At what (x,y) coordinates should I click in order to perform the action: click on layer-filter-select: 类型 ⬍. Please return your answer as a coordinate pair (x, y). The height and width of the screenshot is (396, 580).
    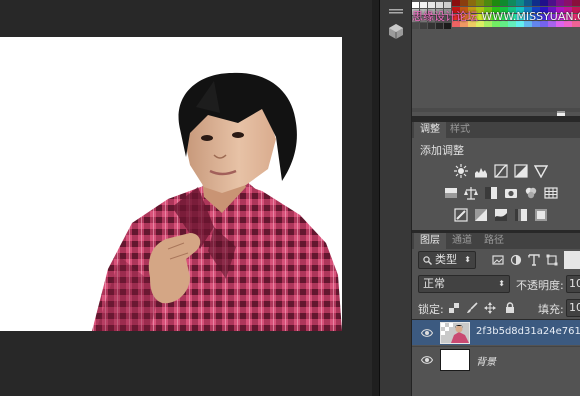
    Looking at the image, I should click on (447, 260).